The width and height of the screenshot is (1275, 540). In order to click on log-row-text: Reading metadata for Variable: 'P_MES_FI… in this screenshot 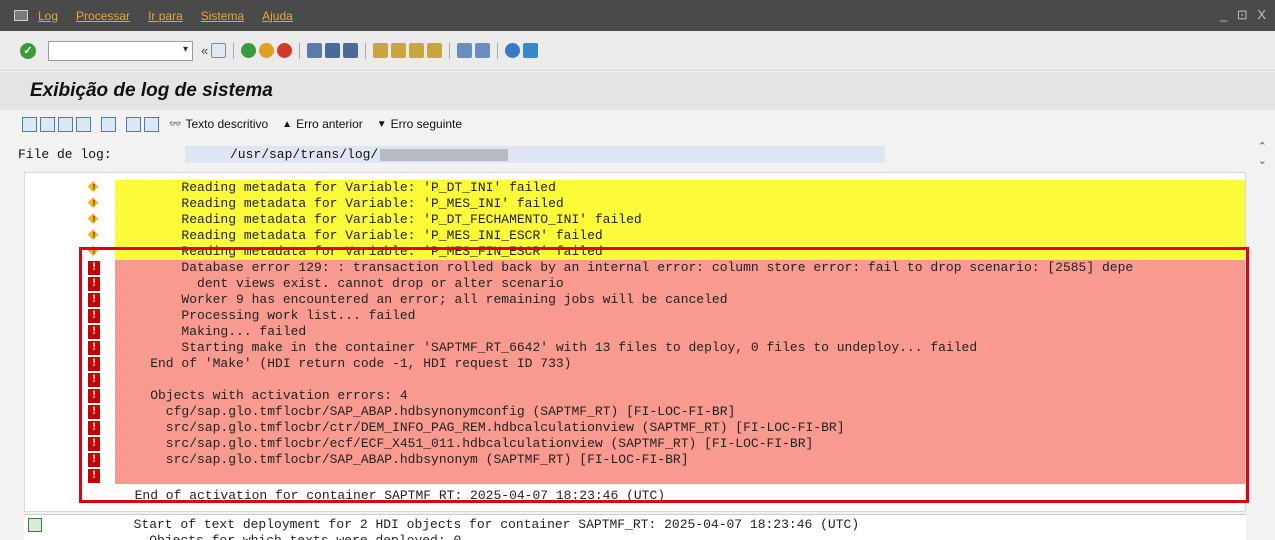, I will do `click(680, 252)`.